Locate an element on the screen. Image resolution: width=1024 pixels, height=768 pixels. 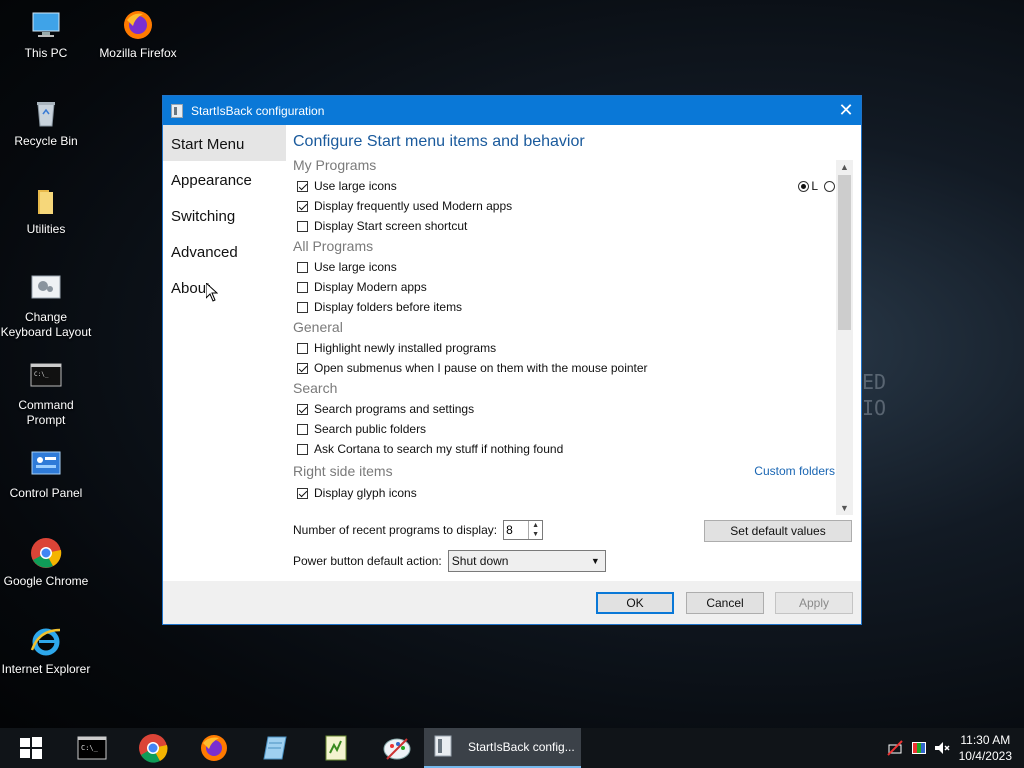
option-row: Use large icons L M is located at coordinates (577, 186).